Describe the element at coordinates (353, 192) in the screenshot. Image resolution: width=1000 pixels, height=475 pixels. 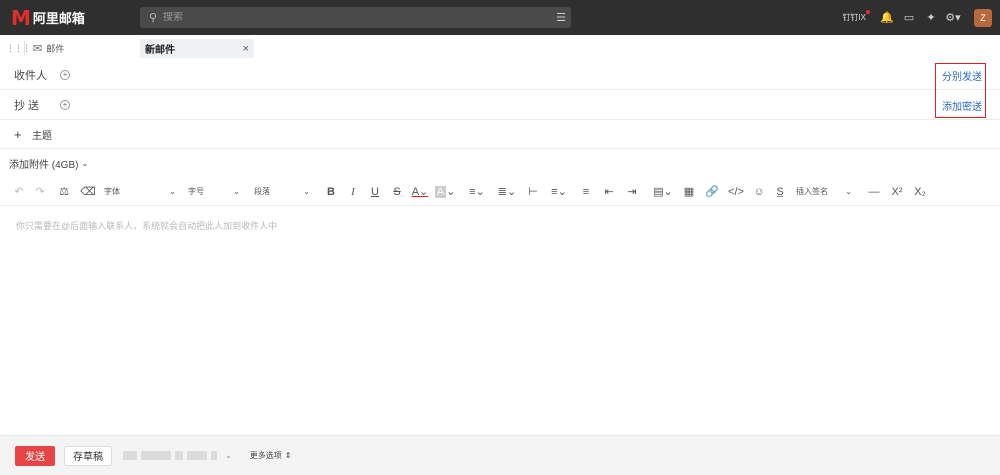
I see `italic-icon: I` at that location.